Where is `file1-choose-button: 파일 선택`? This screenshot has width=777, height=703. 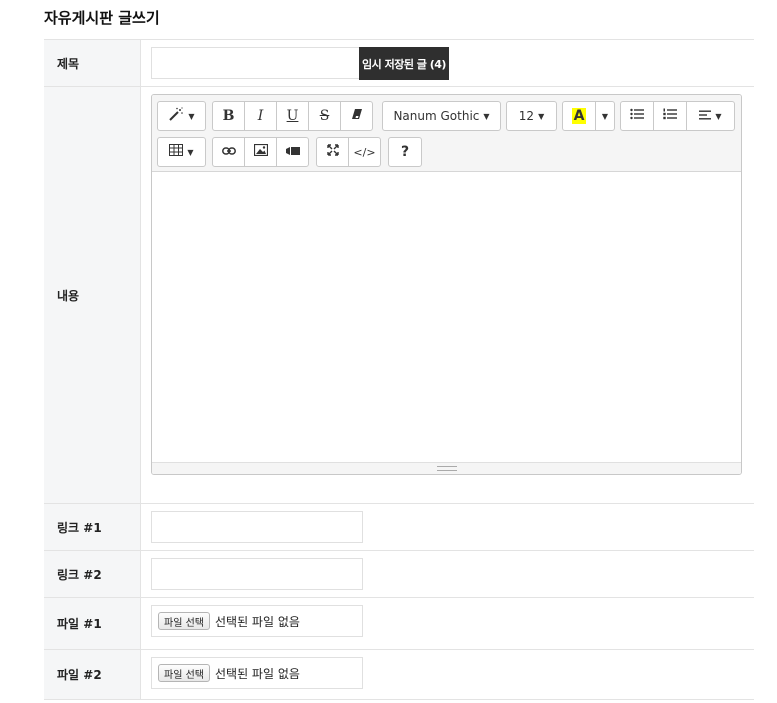
file1-choose-button: 파일 선택 is located at coordinates (184, 621).